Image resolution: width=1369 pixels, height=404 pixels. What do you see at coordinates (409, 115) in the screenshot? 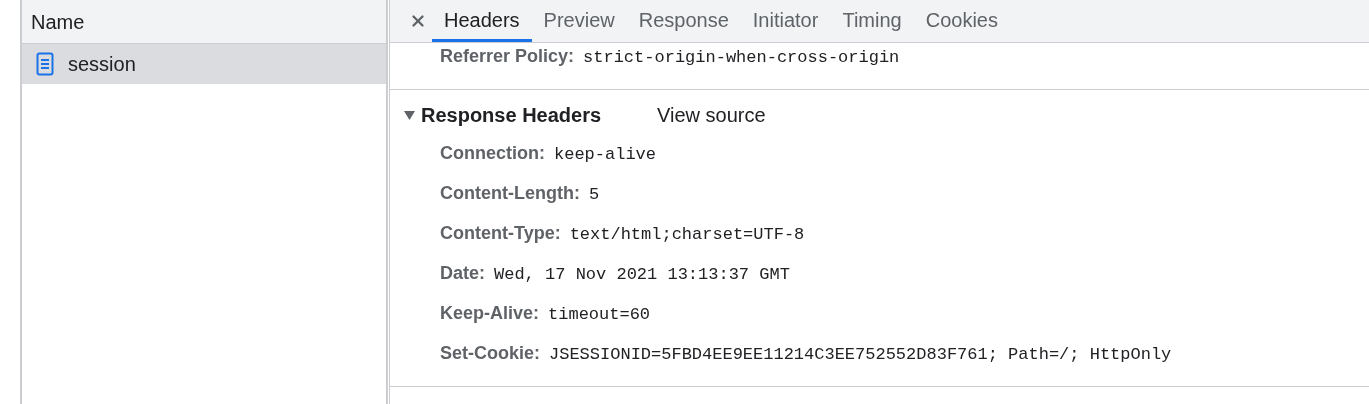
I see `triangle-icon` at bounding box center [409, 115].